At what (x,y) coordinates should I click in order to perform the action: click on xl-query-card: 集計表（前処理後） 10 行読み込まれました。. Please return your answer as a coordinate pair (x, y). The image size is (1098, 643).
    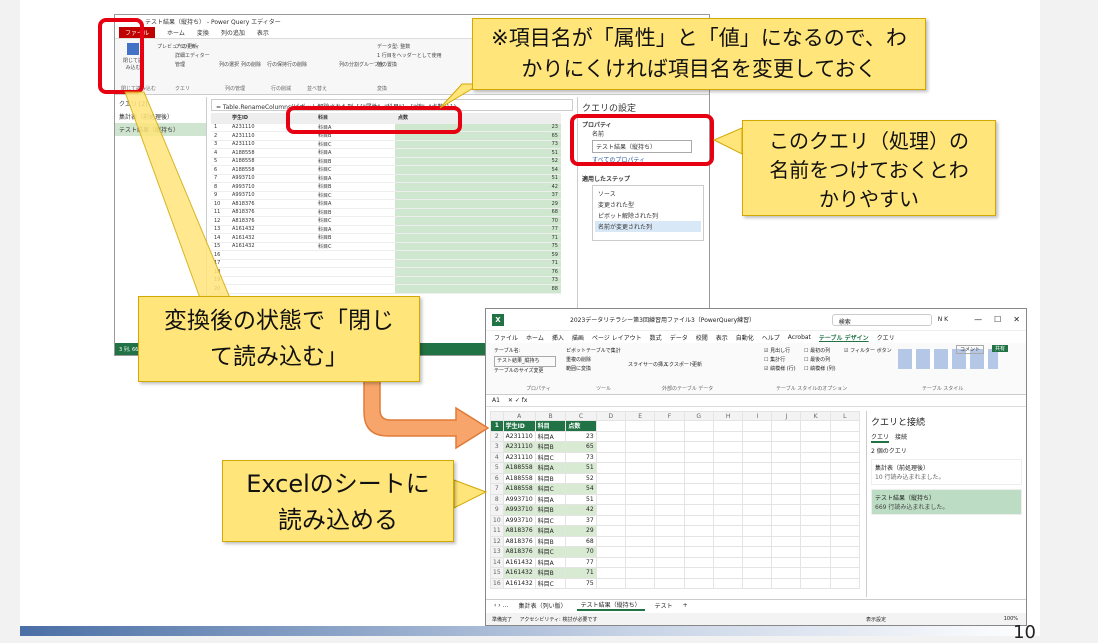
    Looking at the image, I should click on (946, 472).